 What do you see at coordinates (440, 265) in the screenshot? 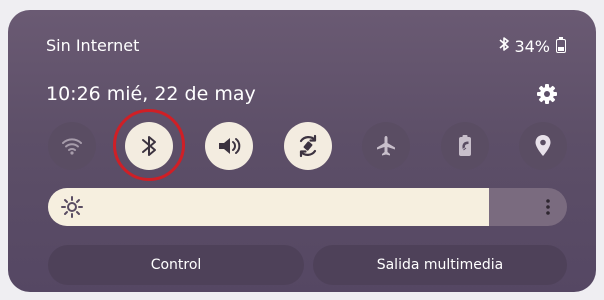
I see `media-output-button: Salida multimedia` at bounding box center [440, 265].